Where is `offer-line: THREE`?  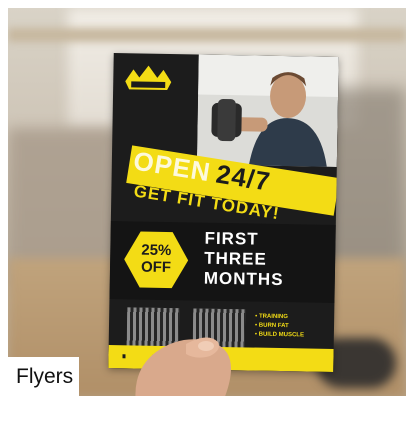
offer-line: THREE is located at coordinates (235, 258).